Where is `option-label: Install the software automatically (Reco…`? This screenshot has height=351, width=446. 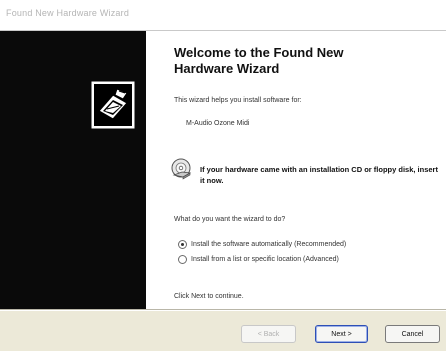 option-label: Install the software automatically (Reco… is located at coordinates (269, 244).